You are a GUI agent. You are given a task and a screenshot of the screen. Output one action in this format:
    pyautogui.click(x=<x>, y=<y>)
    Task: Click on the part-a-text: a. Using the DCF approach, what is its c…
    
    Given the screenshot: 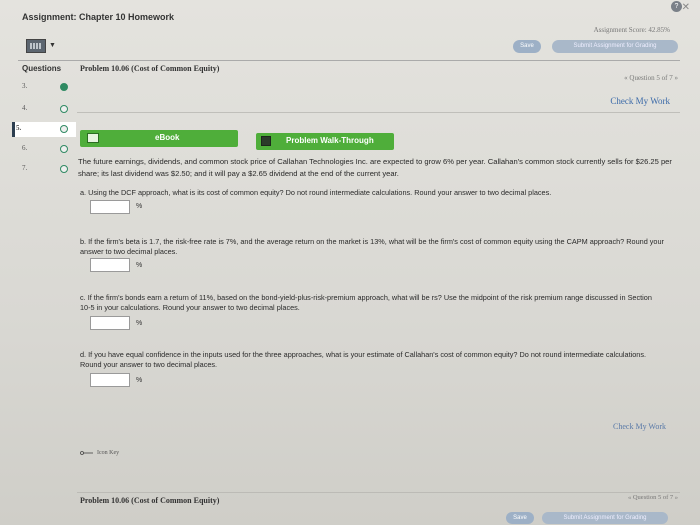 What is the action you would take?
    pyautogui.click(x=316, y=192)
    